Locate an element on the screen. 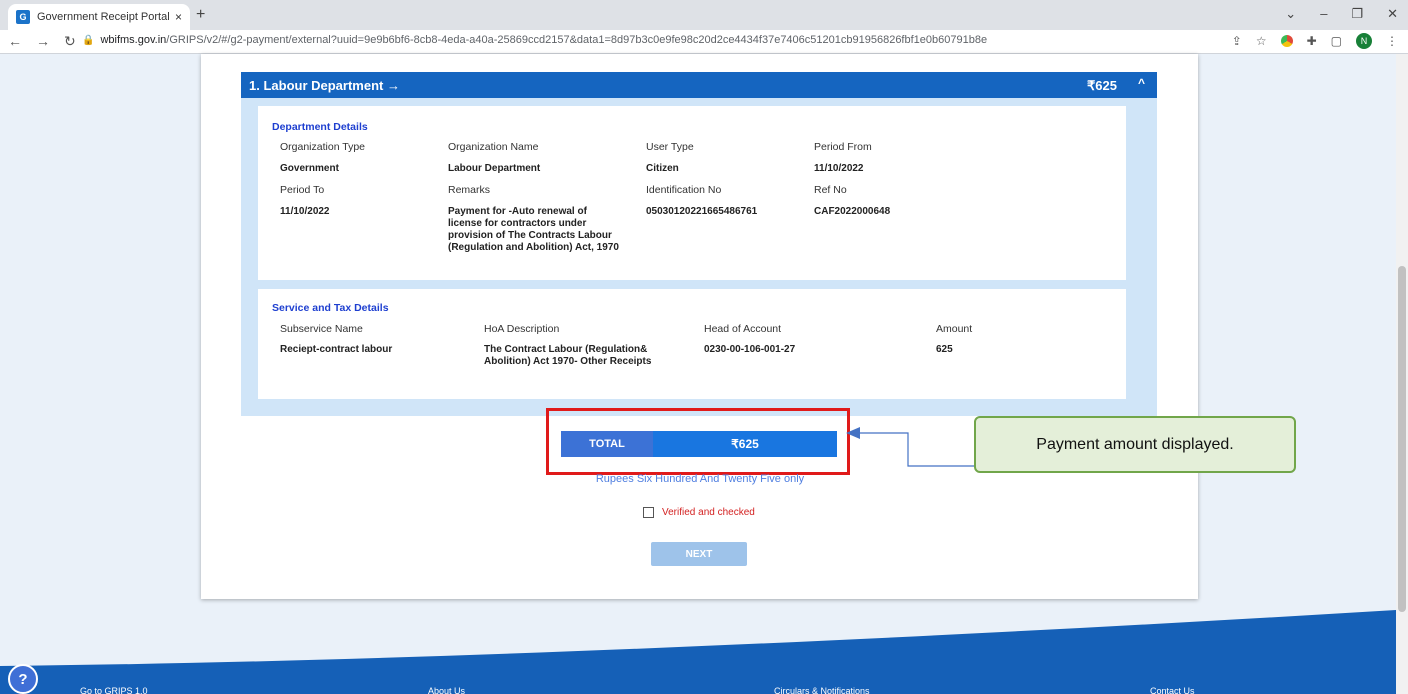 The image size is (1408, 694). subservice-value: Reciept-contract labour is located at coordinates (336, 349).